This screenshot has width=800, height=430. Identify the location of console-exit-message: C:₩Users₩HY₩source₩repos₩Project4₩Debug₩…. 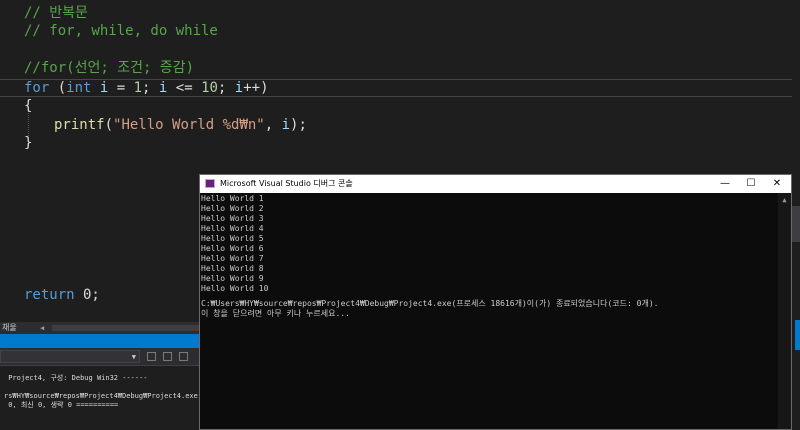
(430, 303).